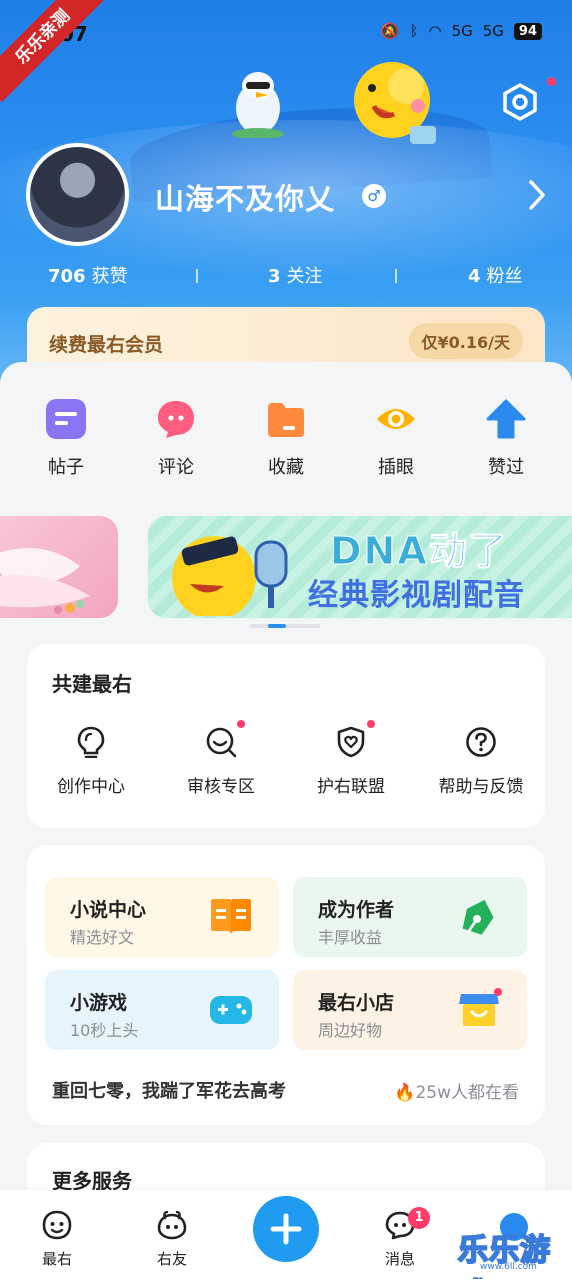 Image resolution: width=572 pixels, height=1279 pixels. I want to click on sun-mascot-icon, so click(395, 103).